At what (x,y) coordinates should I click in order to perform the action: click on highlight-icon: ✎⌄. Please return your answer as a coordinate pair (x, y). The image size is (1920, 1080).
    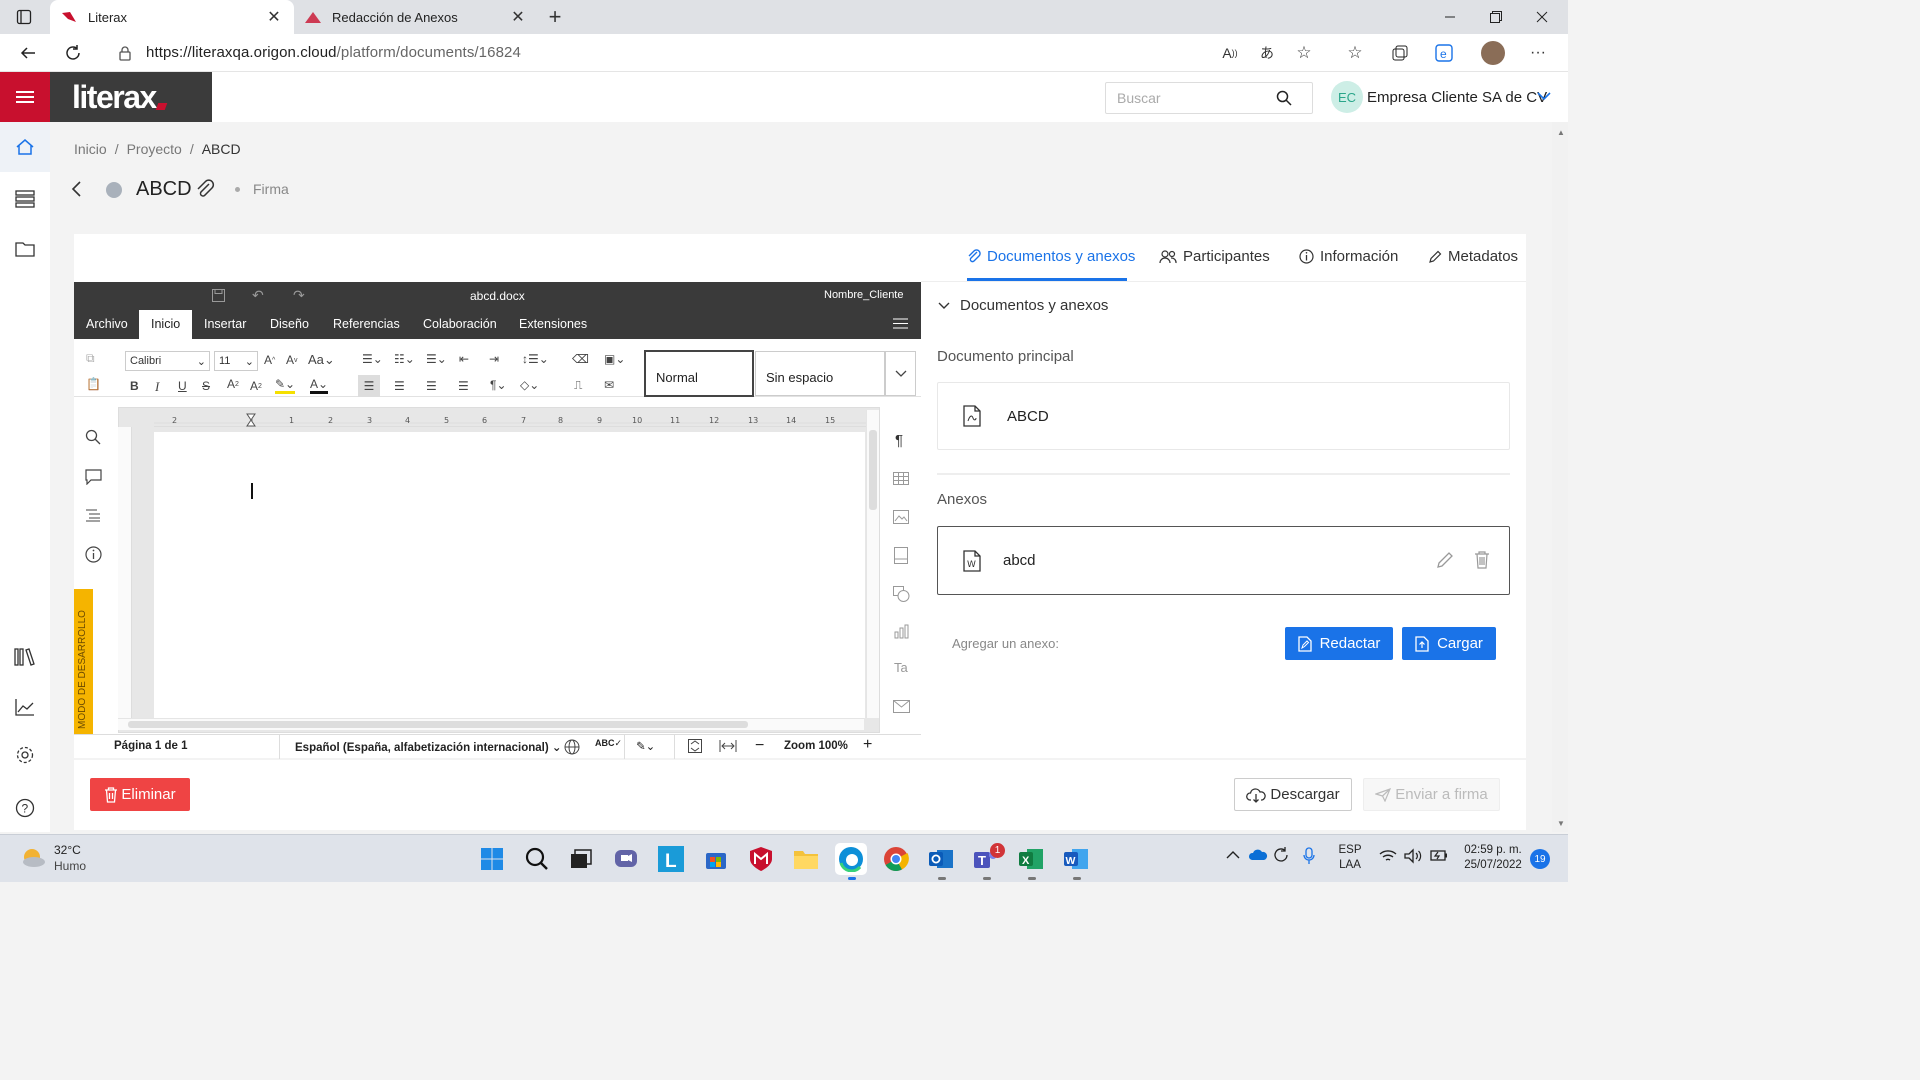
    Looking at the image, I should click on (285, 385).